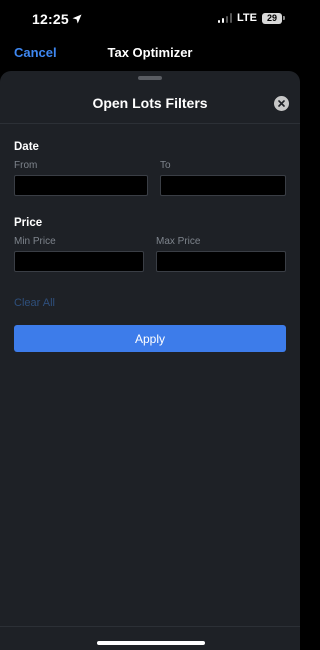  Describe the element at coordinates (26, 165) in the screenshot. I see `from-label: From` at that location.